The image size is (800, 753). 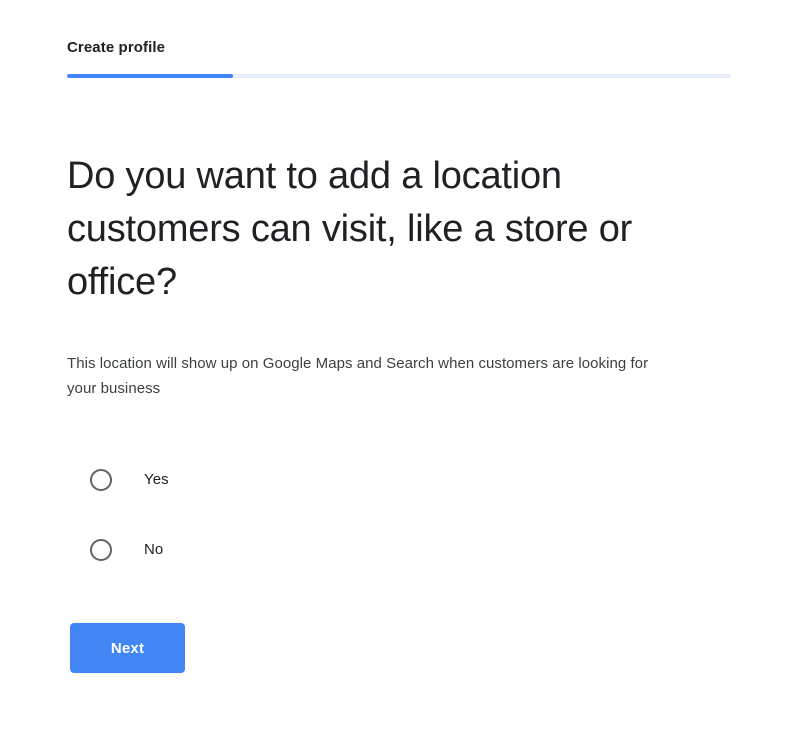 What do you see at coordinates (399, 76) in the screenshot?
I see `progress-bar` at bounding box center [399, 76].